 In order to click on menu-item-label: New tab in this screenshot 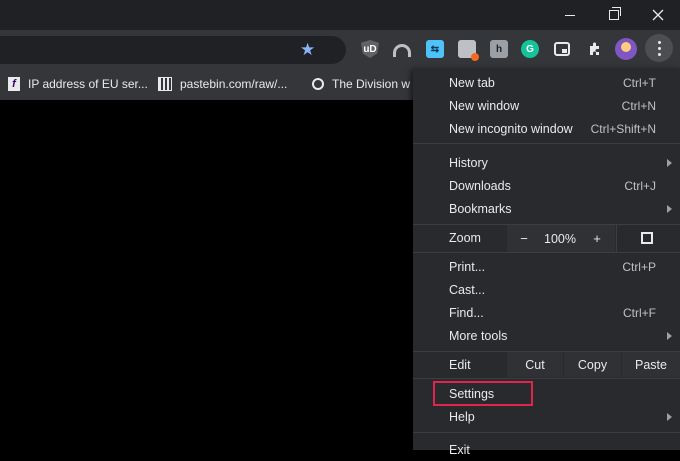, I will do `click(472, 82)`.